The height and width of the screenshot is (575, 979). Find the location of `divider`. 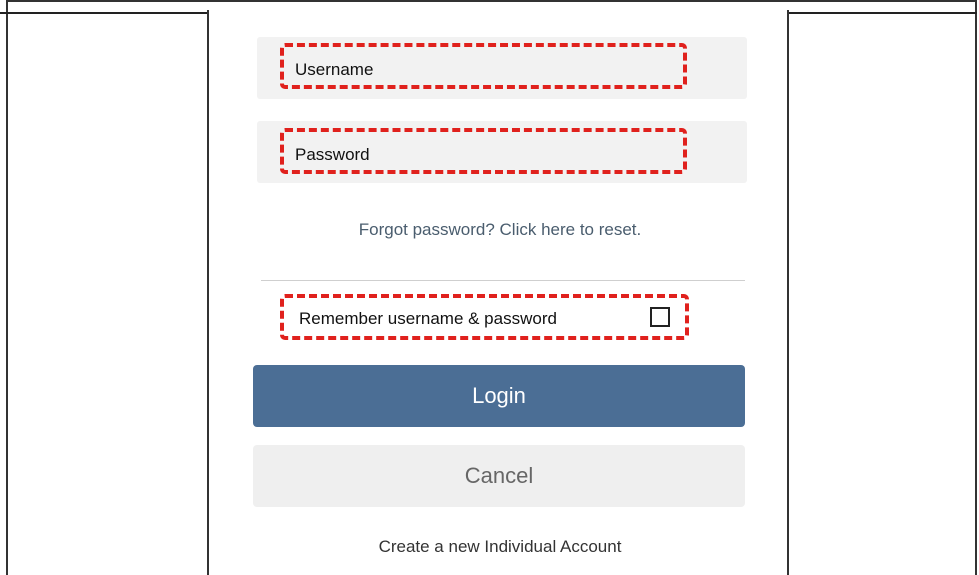

divider is located at coordinates (503, 280).